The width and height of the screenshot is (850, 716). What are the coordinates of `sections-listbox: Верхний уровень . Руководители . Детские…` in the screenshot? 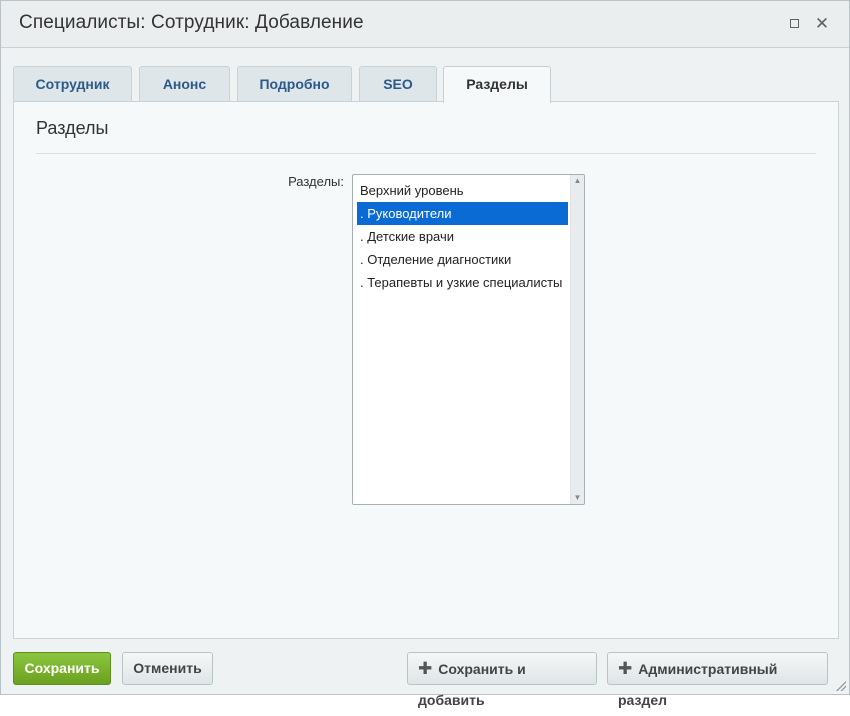 It's located at (468, 339).